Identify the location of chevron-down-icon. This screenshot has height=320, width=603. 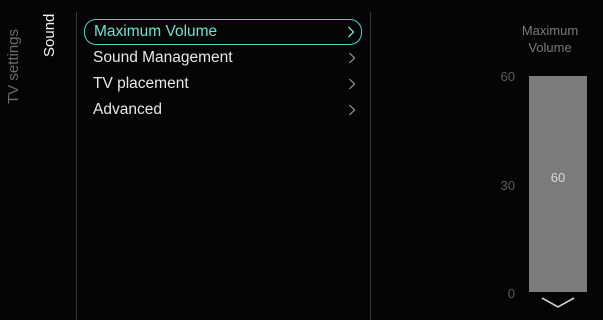
(558, 305).